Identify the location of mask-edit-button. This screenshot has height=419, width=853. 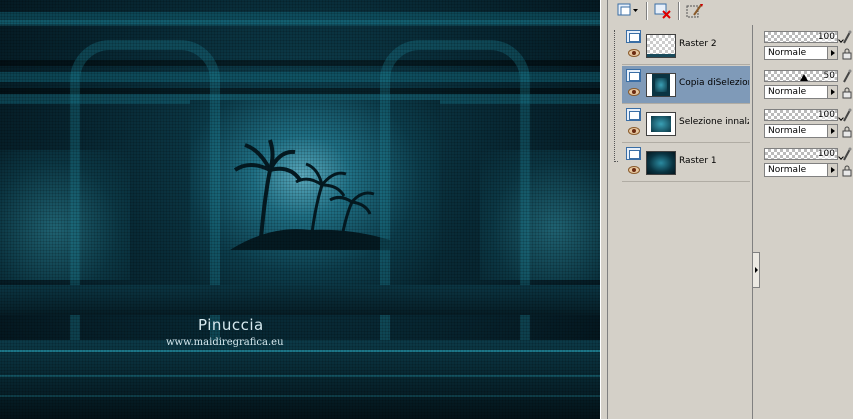
(695, 11).